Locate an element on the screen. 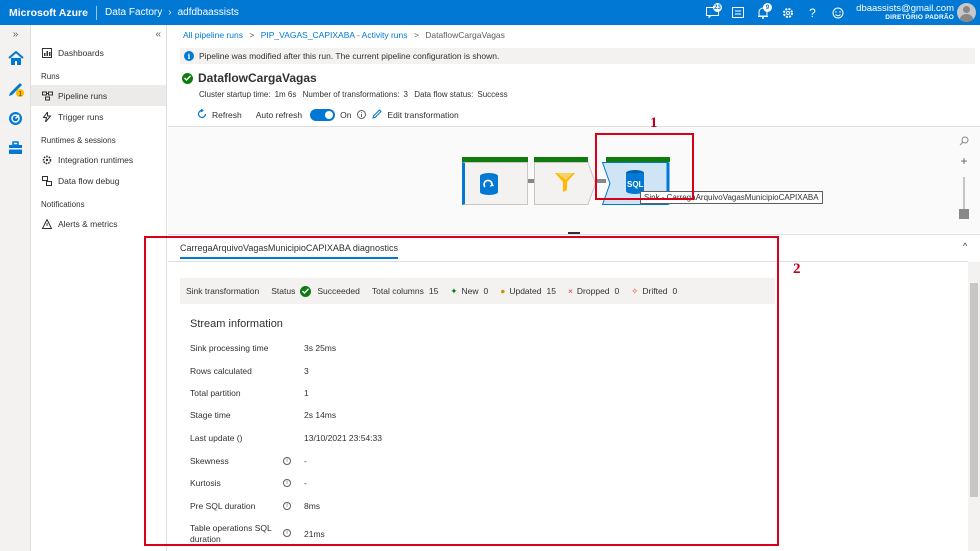 The width and height of the screenshot is (980, 551). filter-funnel-icon is located at coordinates (565, 183).